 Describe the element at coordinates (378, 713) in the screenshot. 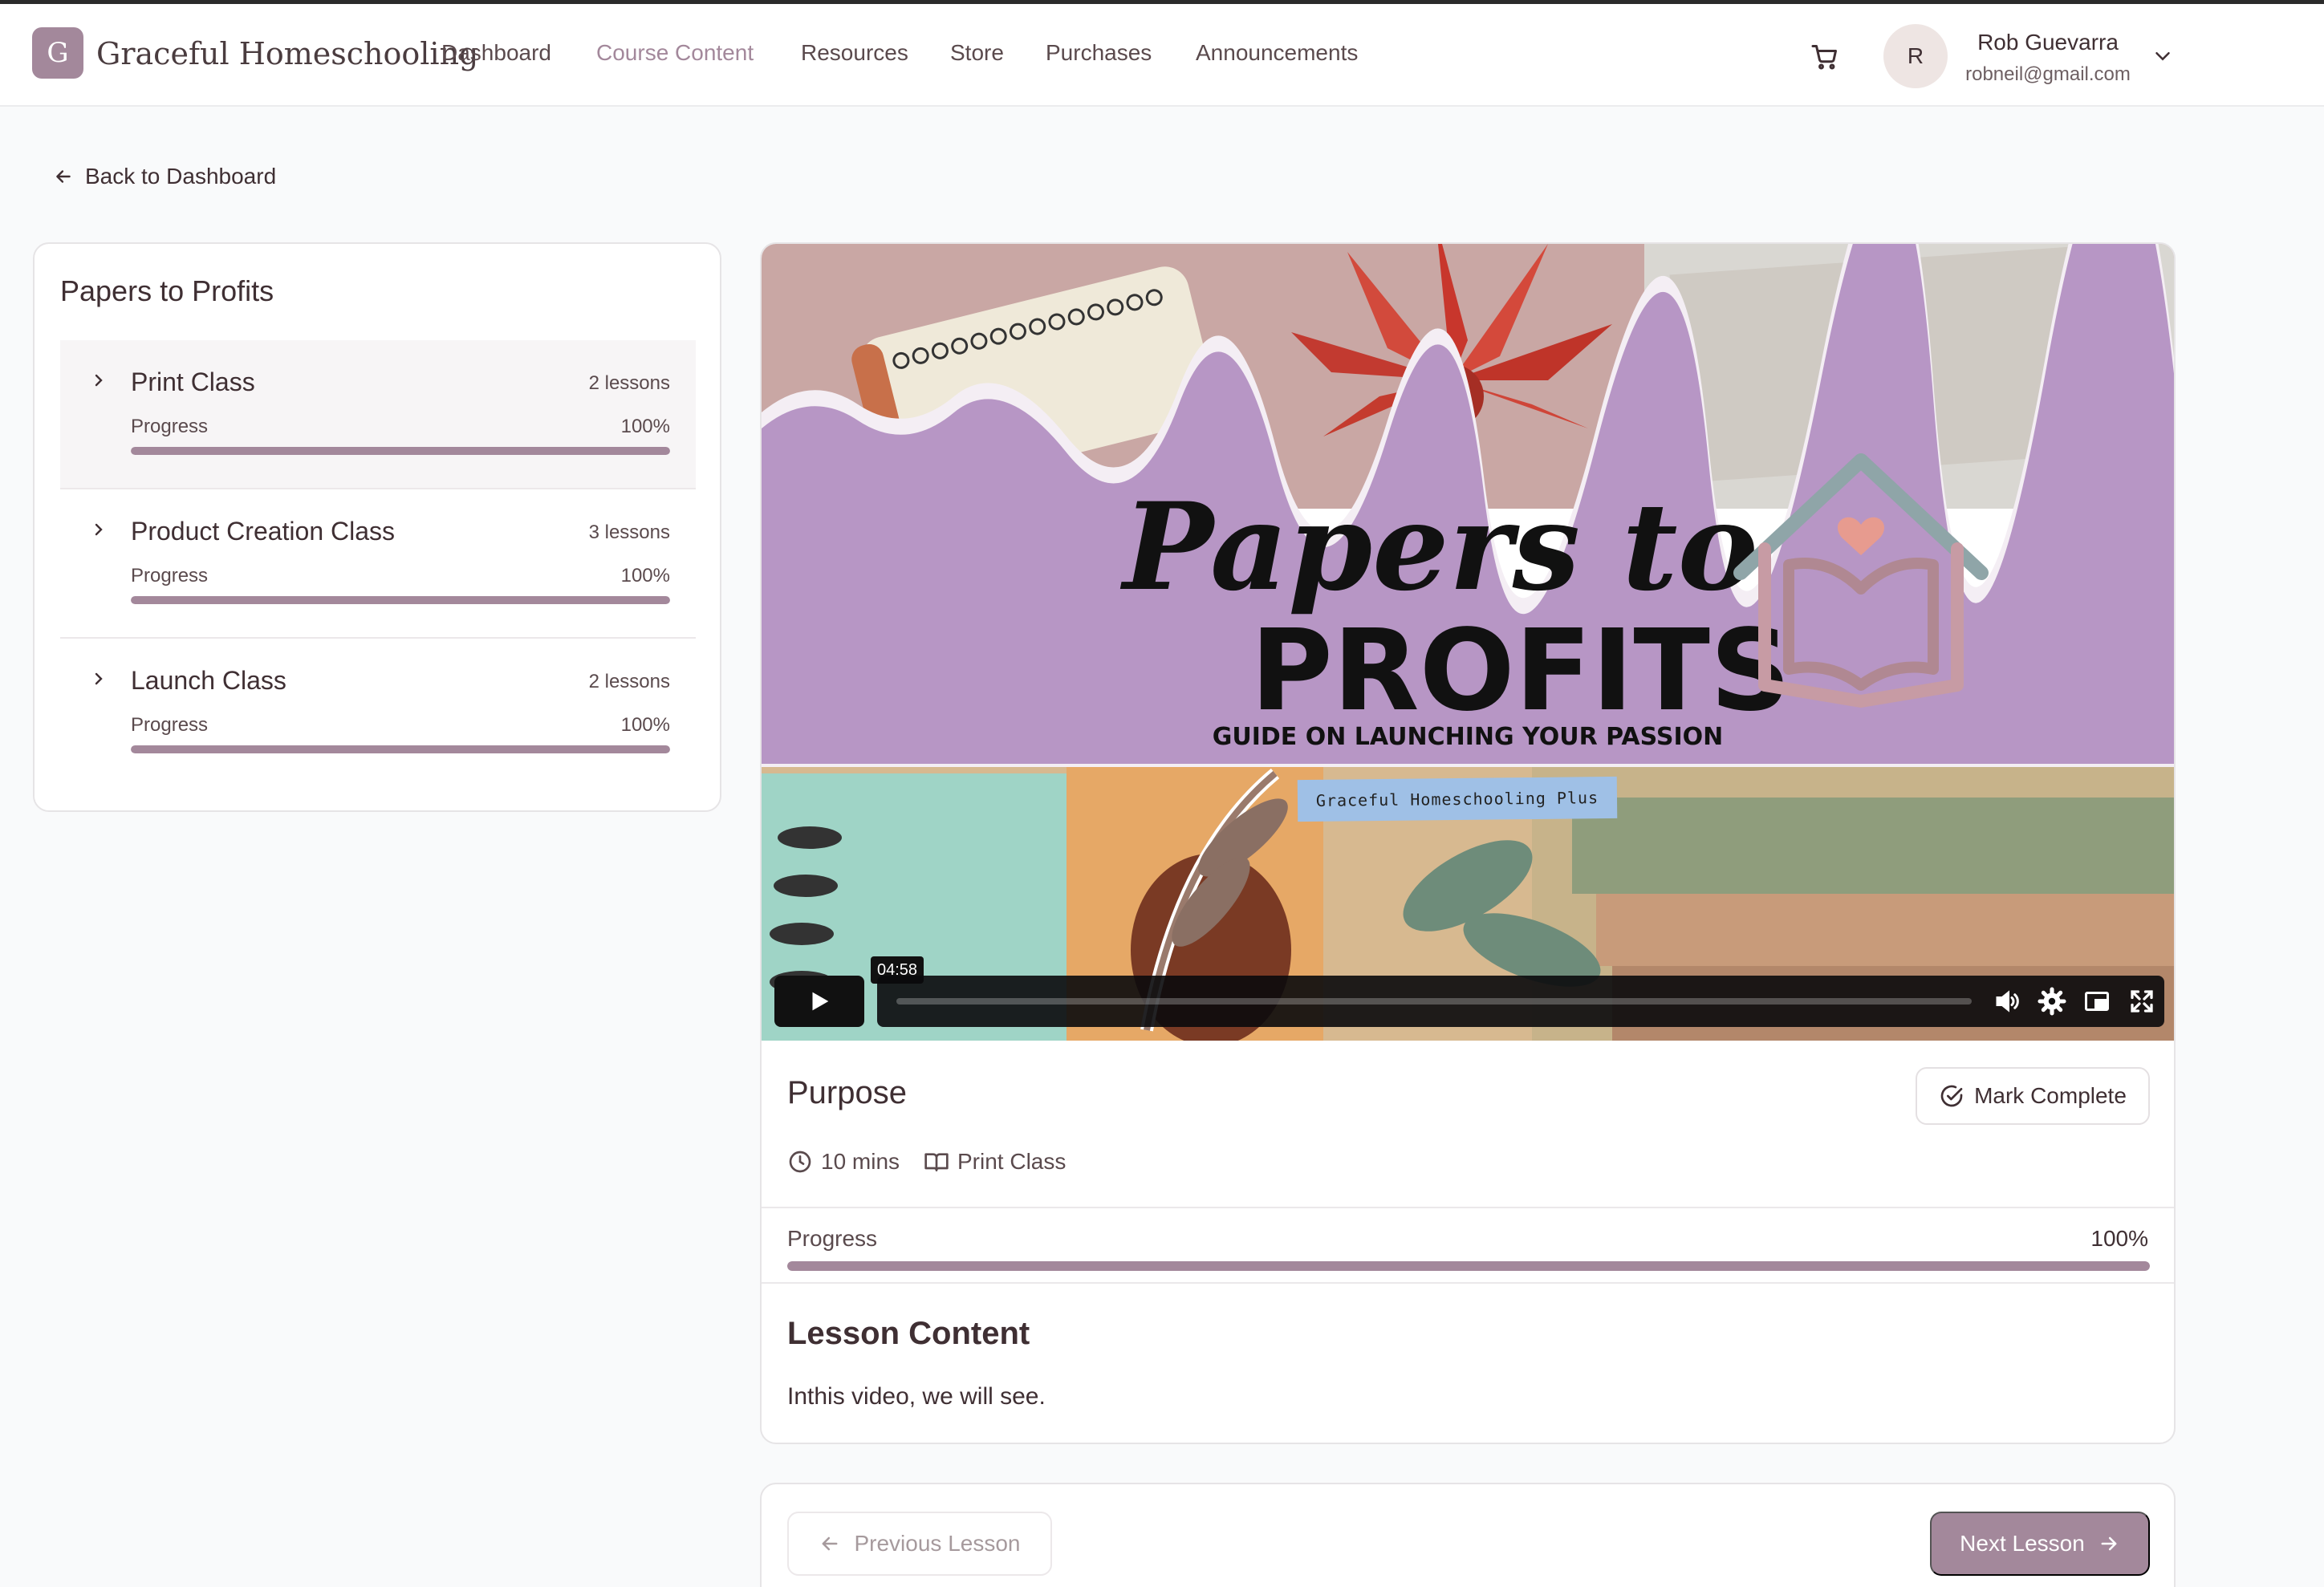

I see `module-launch-class: Launch Class 2 lessons Progress 100%` at that location.